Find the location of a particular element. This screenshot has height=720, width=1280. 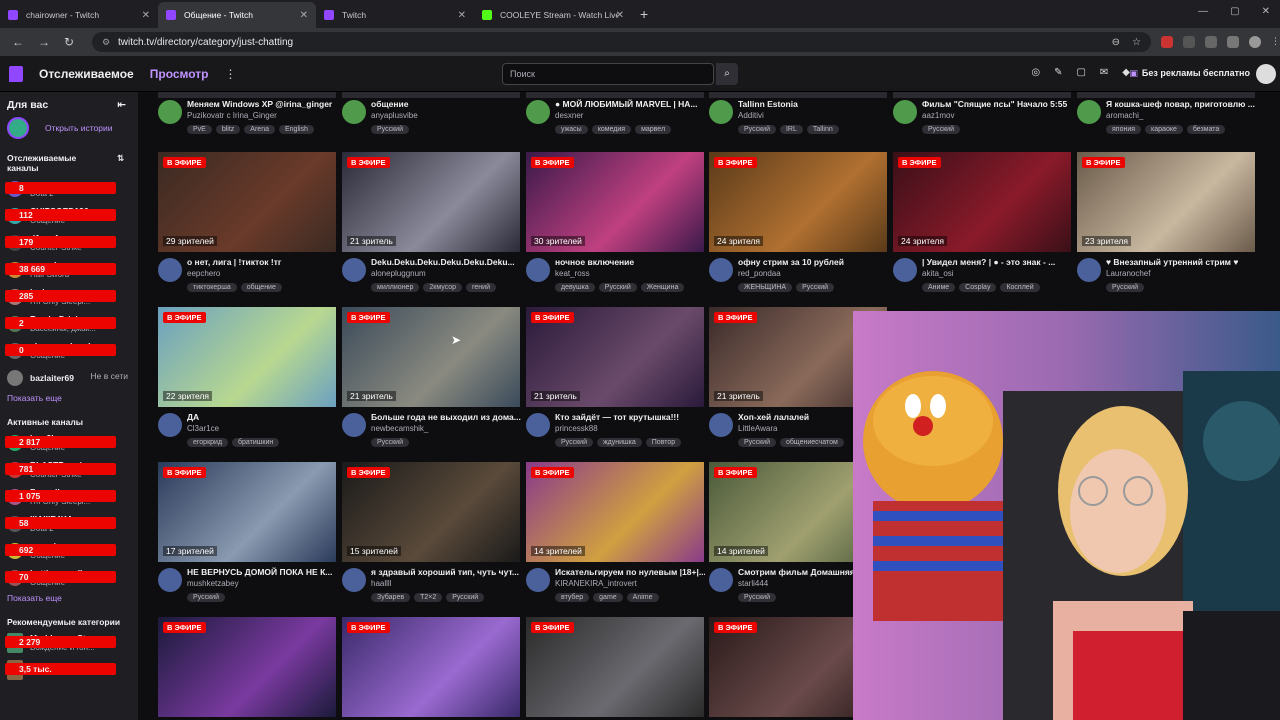

channel-name: haallll is located at coordinates (381, 583).